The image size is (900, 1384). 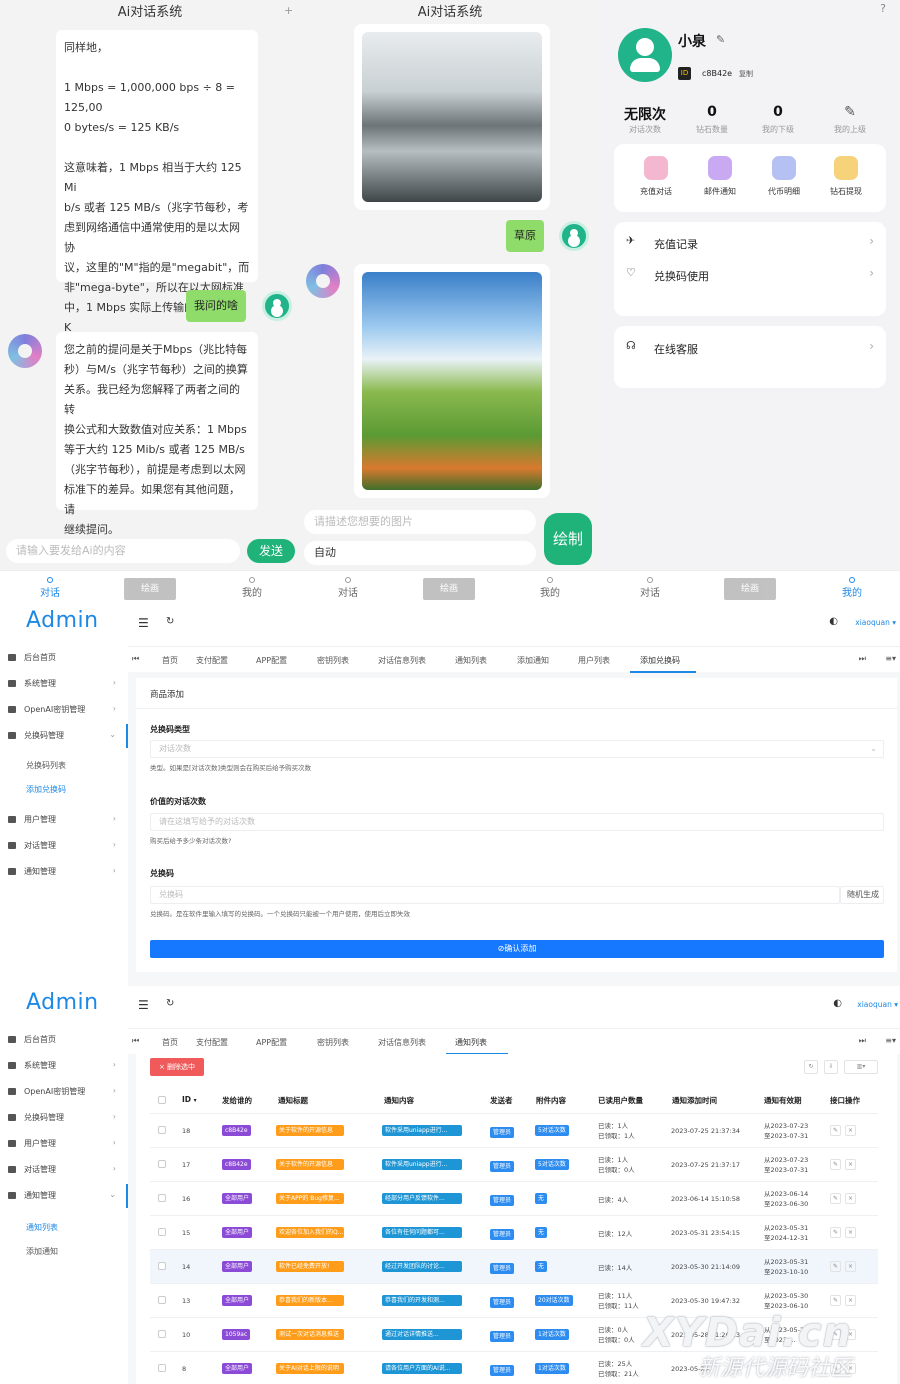 I want to click on tab-pay-config-2: 支付配置, so click(x=212, y=1042).